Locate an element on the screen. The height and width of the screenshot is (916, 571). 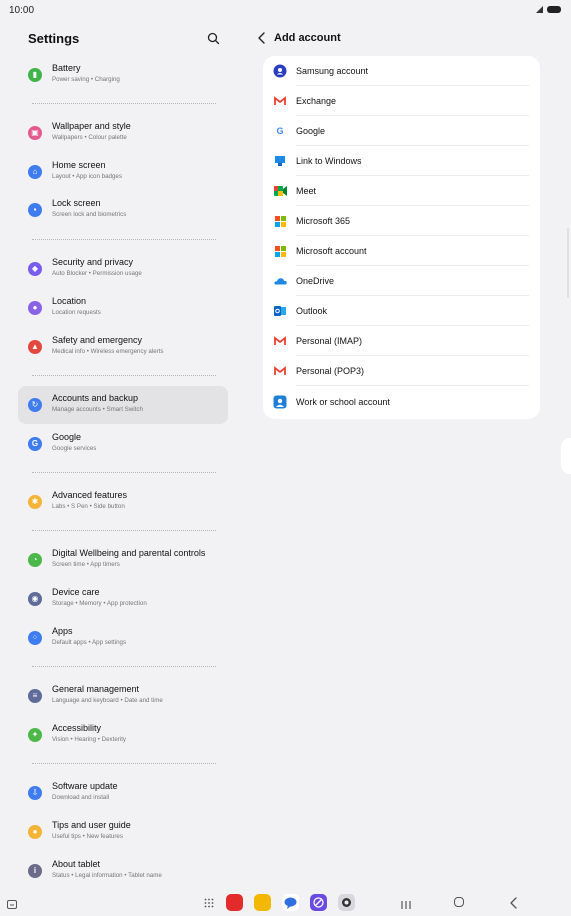
account-item-personal-pop3: Personal (POP3) is located at coordinates (401, 371).